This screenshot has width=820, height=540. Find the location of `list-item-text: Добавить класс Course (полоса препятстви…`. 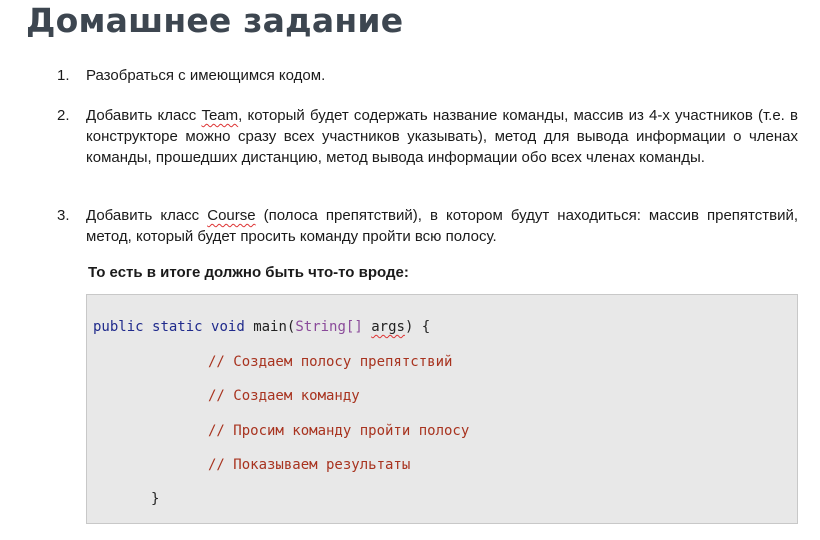

list-item-text: Добавить класс Course (полоса препятстви… is located at coordinates (442, 226).